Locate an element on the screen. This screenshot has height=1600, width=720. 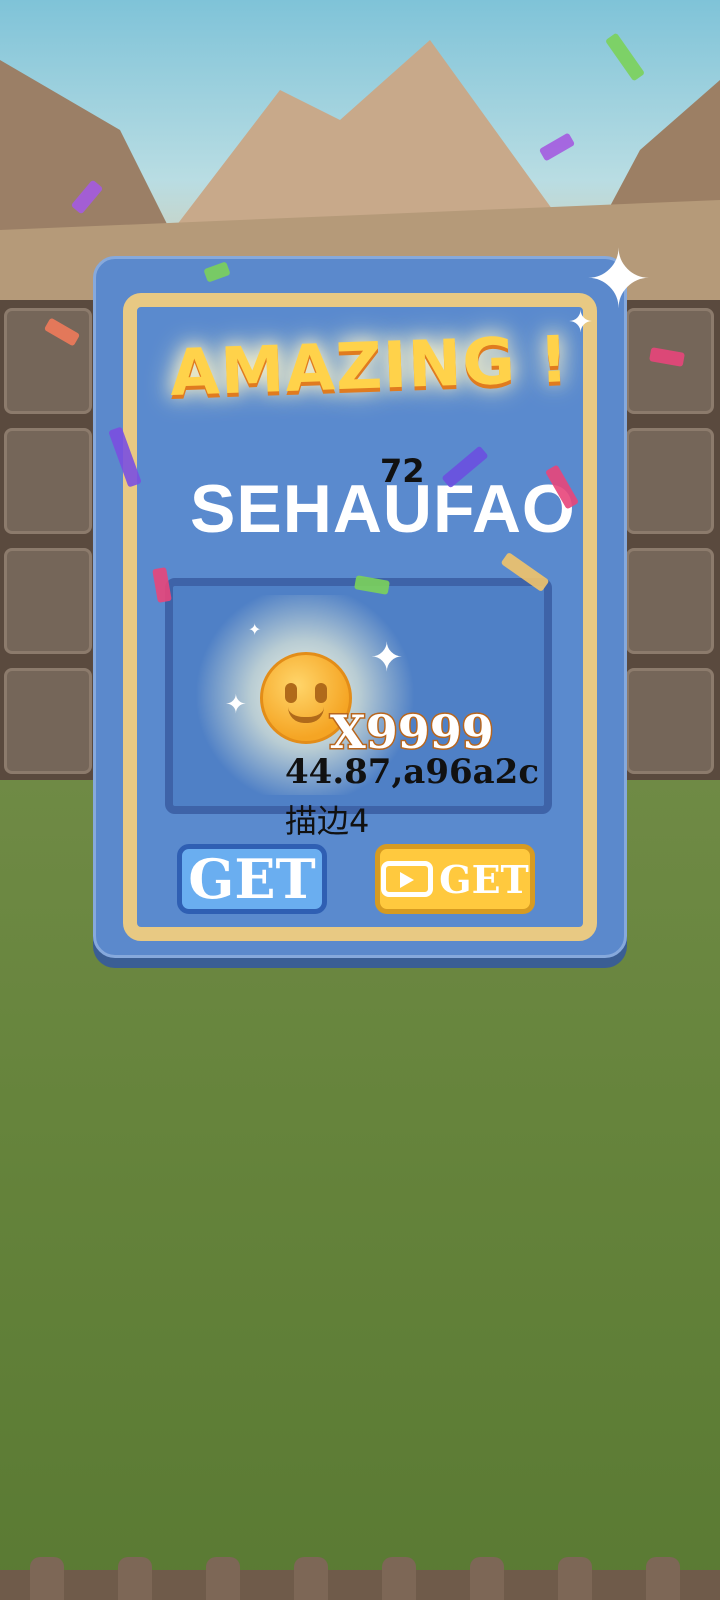
video-get-button-label: GET is located at coordinates (484, 879).